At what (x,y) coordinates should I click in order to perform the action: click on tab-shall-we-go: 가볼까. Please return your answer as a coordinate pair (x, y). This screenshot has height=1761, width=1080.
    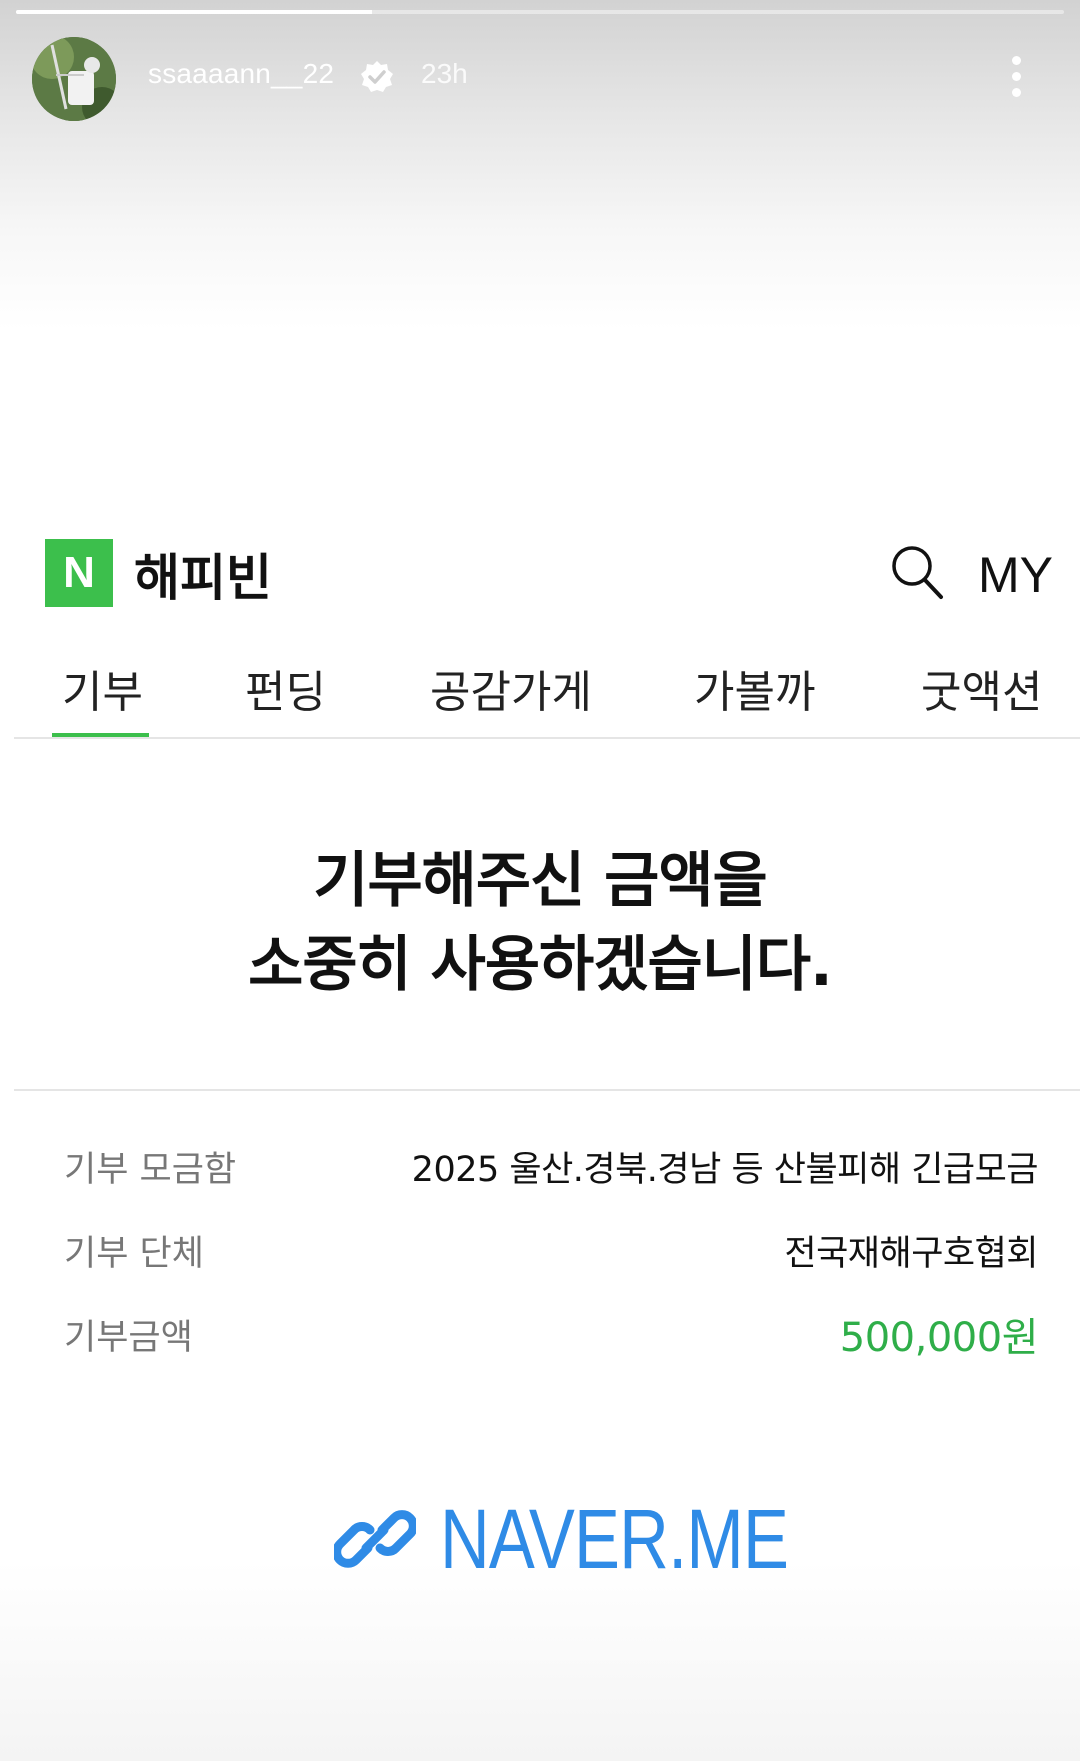
    Looking at the image, I should click on (754, 688).